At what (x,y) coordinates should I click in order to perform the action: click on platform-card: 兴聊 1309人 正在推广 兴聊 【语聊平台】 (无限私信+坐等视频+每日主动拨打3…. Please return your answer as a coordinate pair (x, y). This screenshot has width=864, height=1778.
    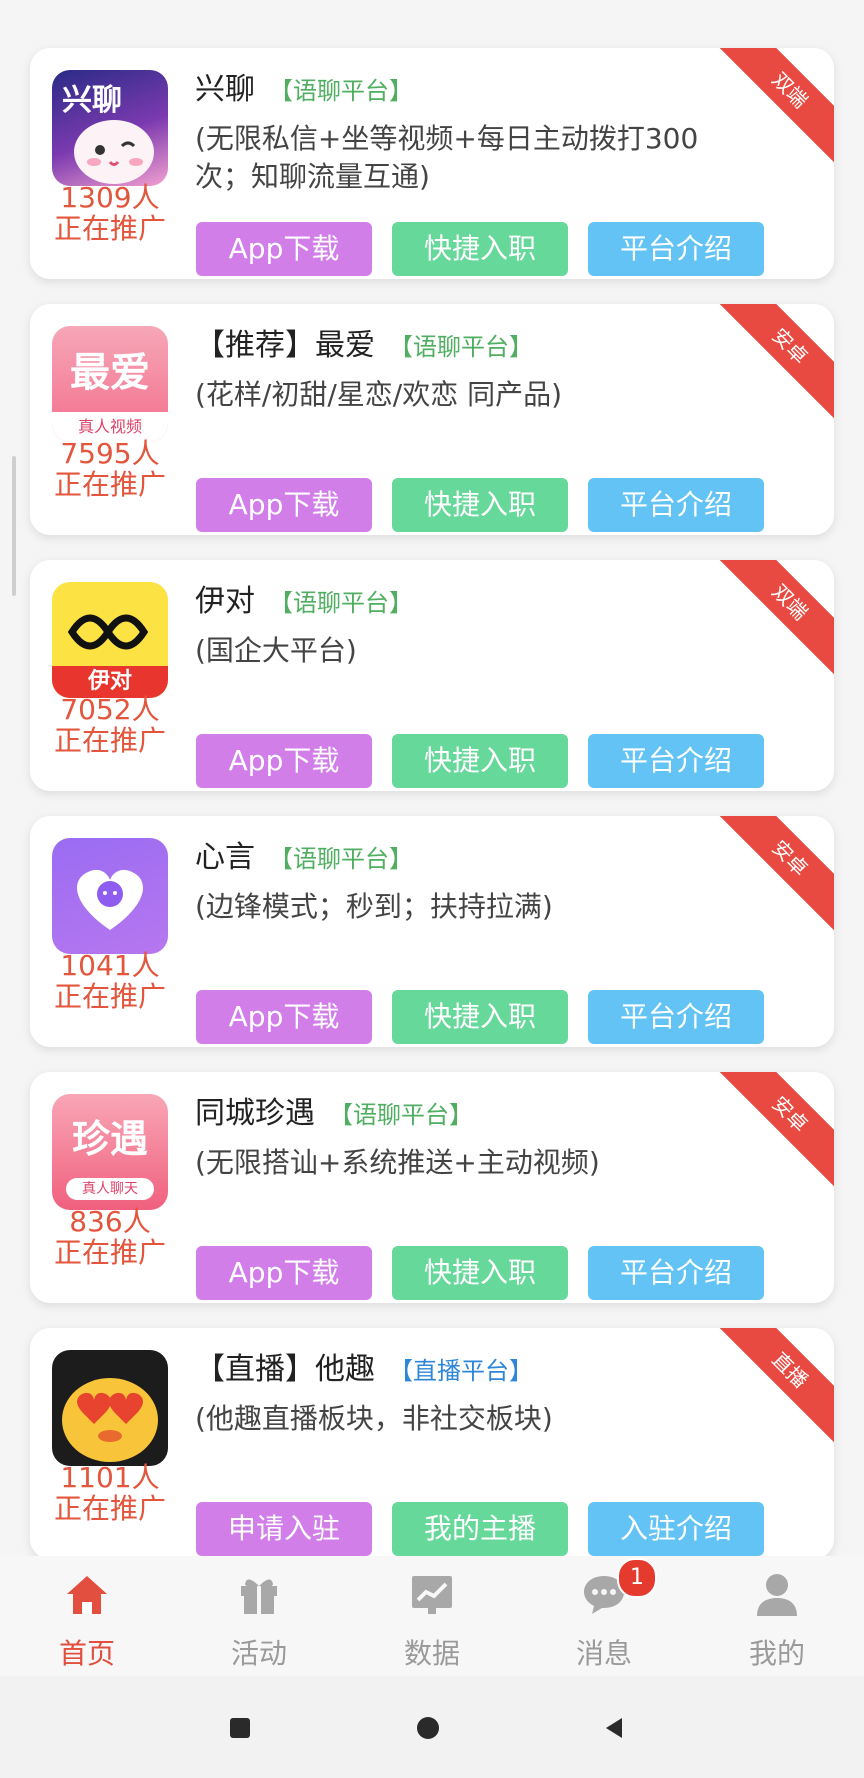
    Looking at the image, I should click on (432, 163).